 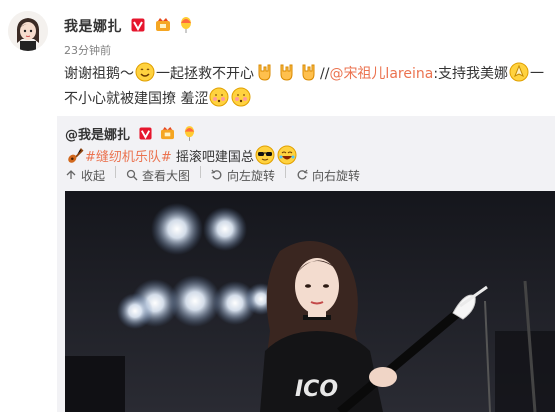 I want to click on username-text: 我是娜扎, so click(x=93, y=27).